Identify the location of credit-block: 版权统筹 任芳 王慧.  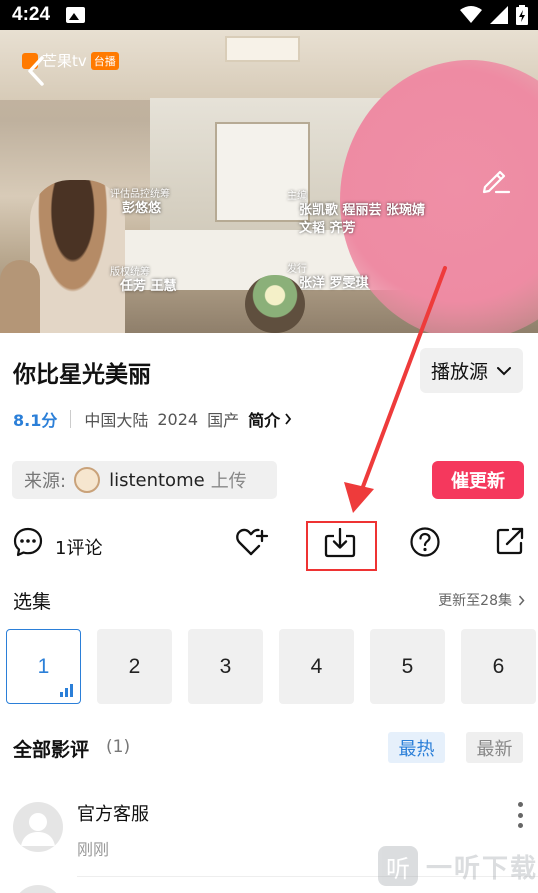
(143, 279).